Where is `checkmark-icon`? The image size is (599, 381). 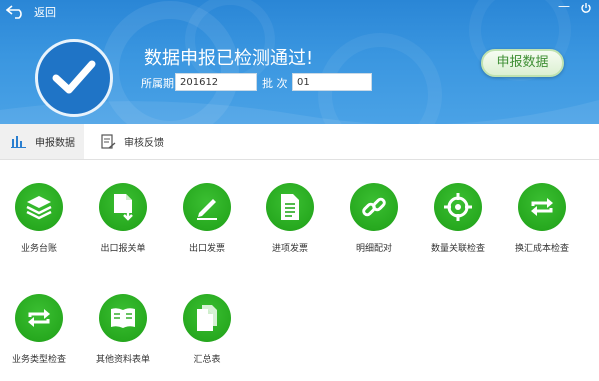 checkmark-icon is located at coordinates (74, 77).